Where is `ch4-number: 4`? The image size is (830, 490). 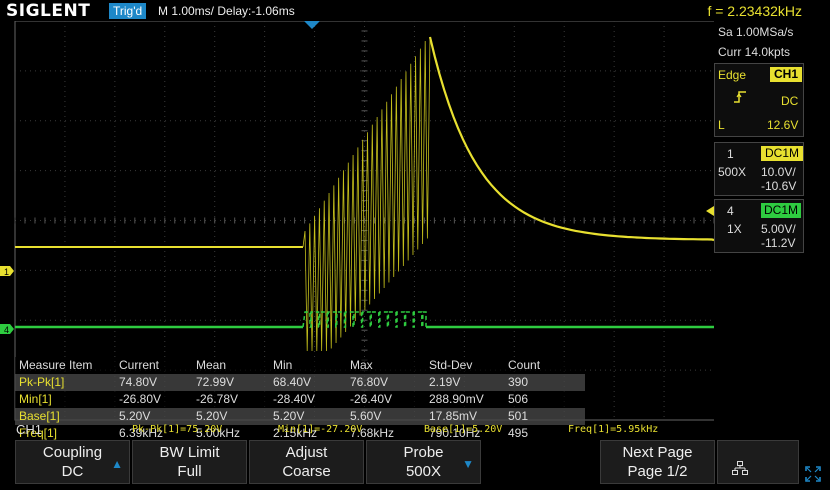
ch4-number: 4 is located at coordinates (730, 211).